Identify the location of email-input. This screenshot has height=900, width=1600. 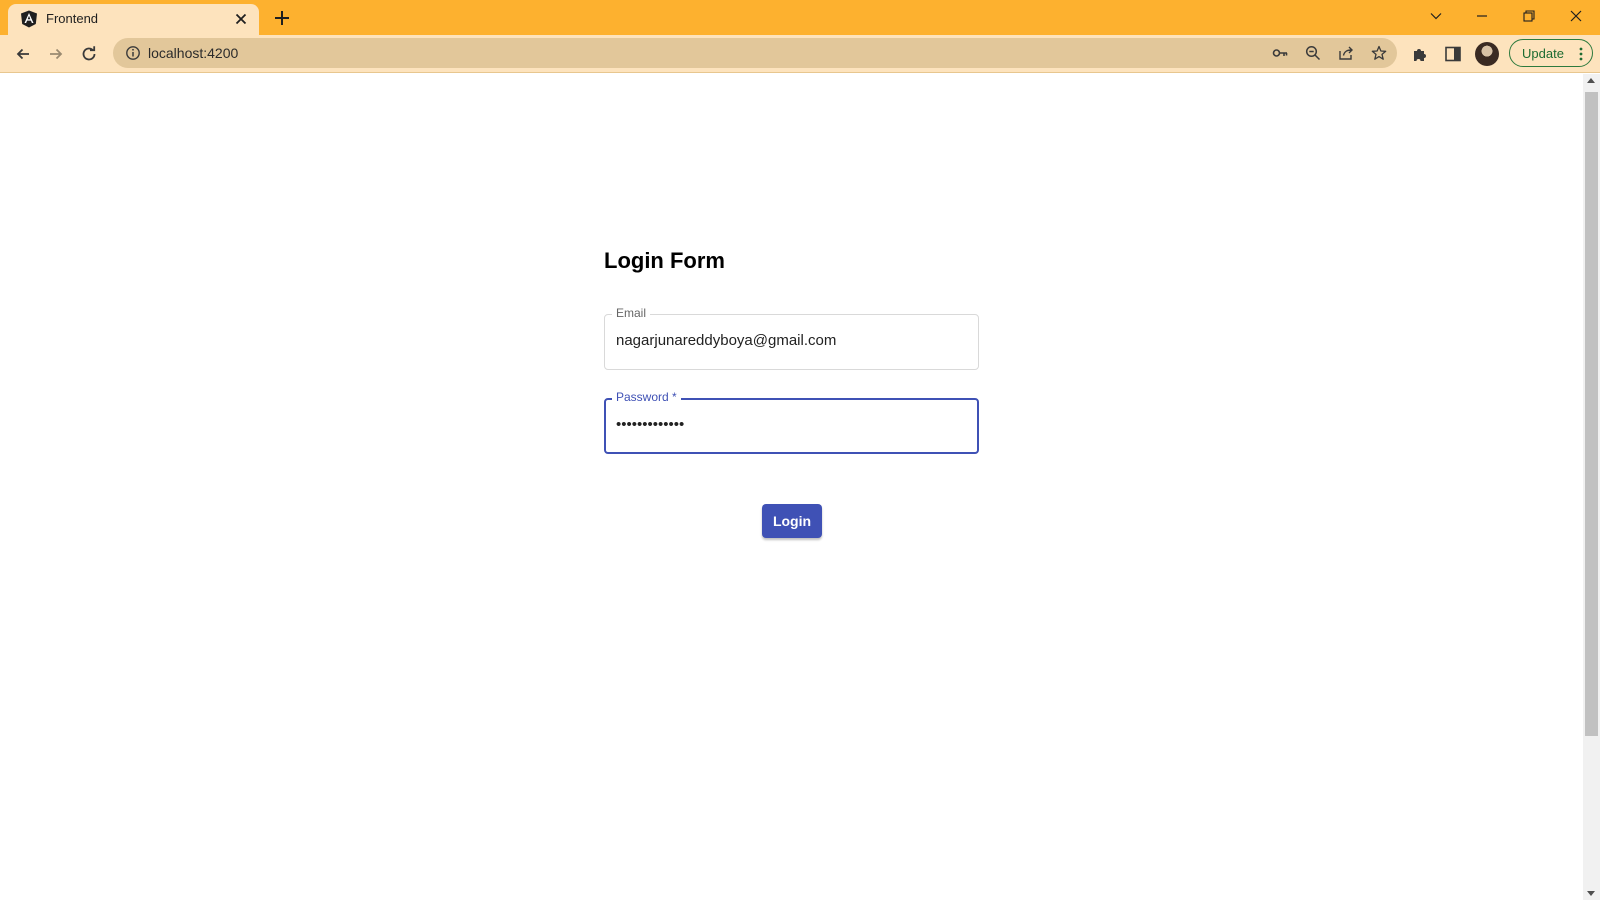
(791, 340).